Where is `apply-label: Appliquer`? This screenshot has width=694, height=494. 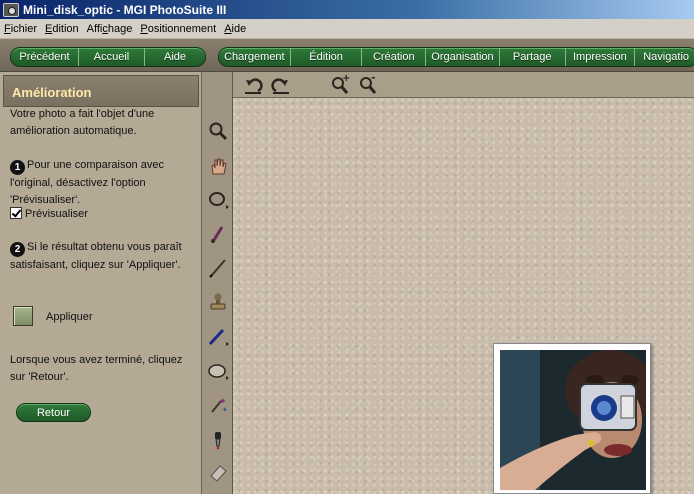
apply-label: Appliquer is located at coordinates (69, 317).